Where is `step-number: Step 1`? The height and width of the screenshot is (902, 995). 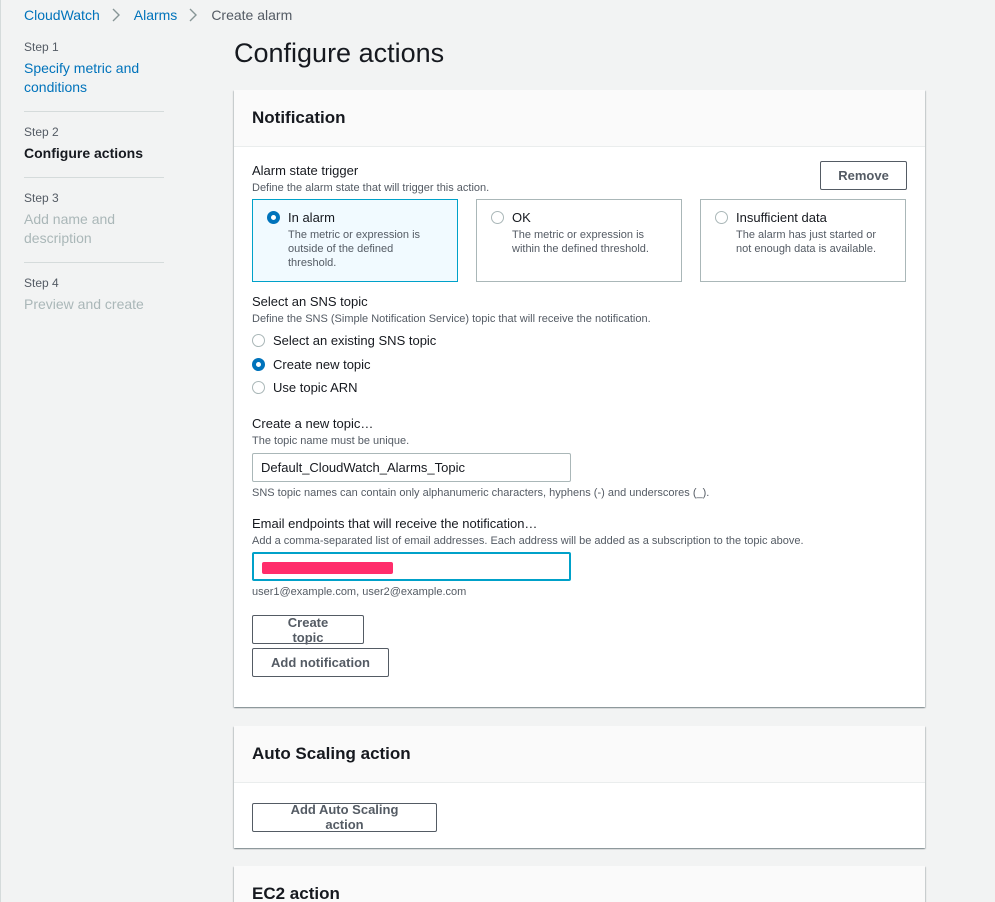
step-number: Step 1 is located at coordinates (41, 47).